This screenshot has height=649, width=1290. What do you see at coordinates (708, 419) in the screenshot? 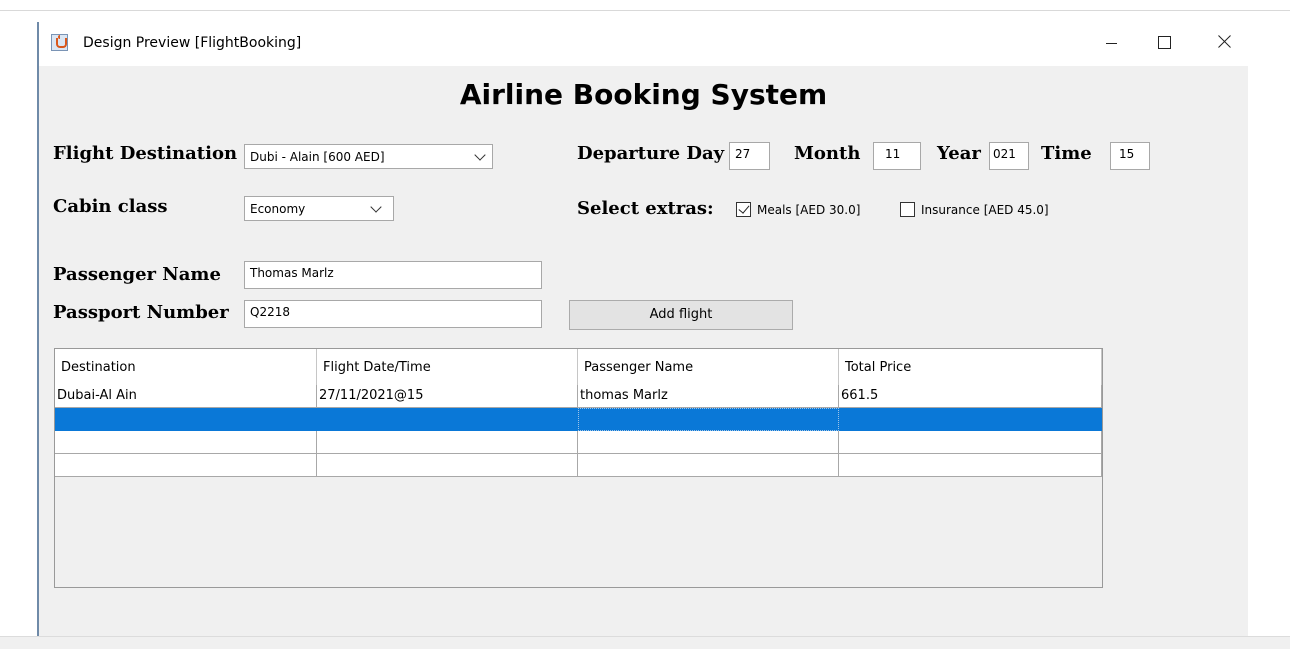
I see `table-cell-focused` at bounding box center [708, 419].